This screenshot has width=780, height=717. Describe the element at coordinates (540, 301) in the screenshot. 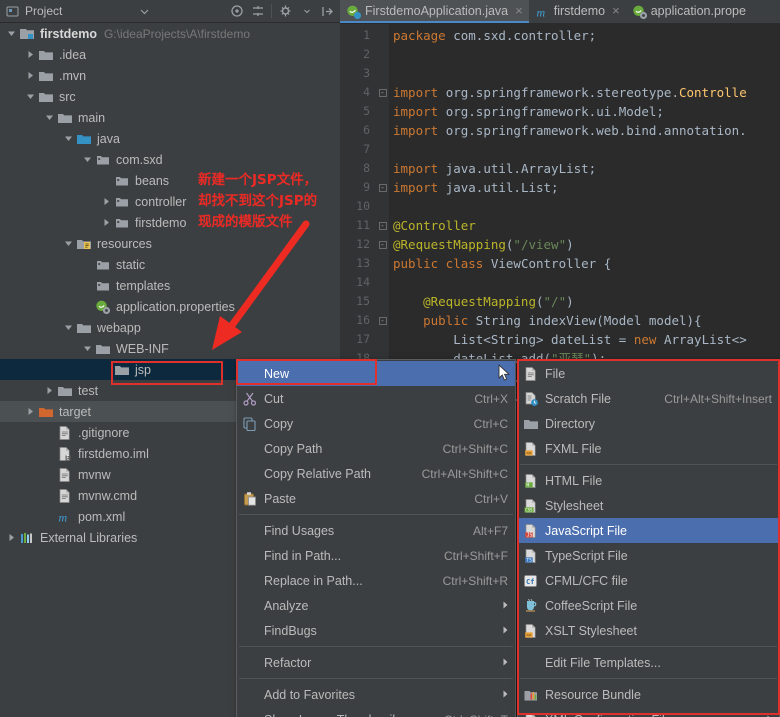

I see `code-token: (` at that location.